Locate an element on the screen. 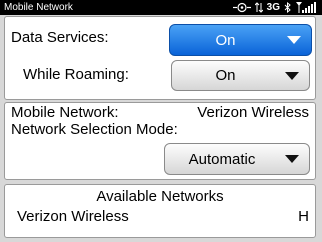 This screenshot has height=242, width=322. data-services-value: On is located at coordinates (225, 40).